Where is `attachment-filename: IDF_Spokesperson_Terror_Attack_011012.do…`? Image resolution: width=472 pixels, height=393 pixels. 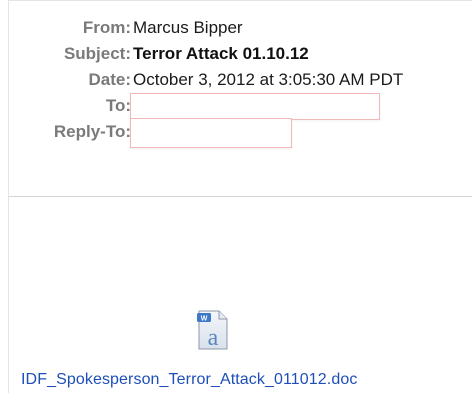 attachment-filename: IDF_Spokesperson_Terror_Attack_011012.do… is located at coordinates (189, 380).